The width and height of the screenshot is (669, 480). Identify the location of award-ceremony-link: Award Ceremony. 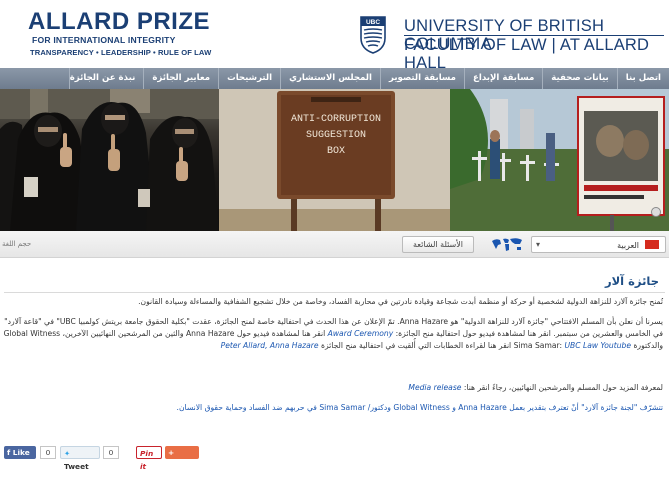
(361, 333).